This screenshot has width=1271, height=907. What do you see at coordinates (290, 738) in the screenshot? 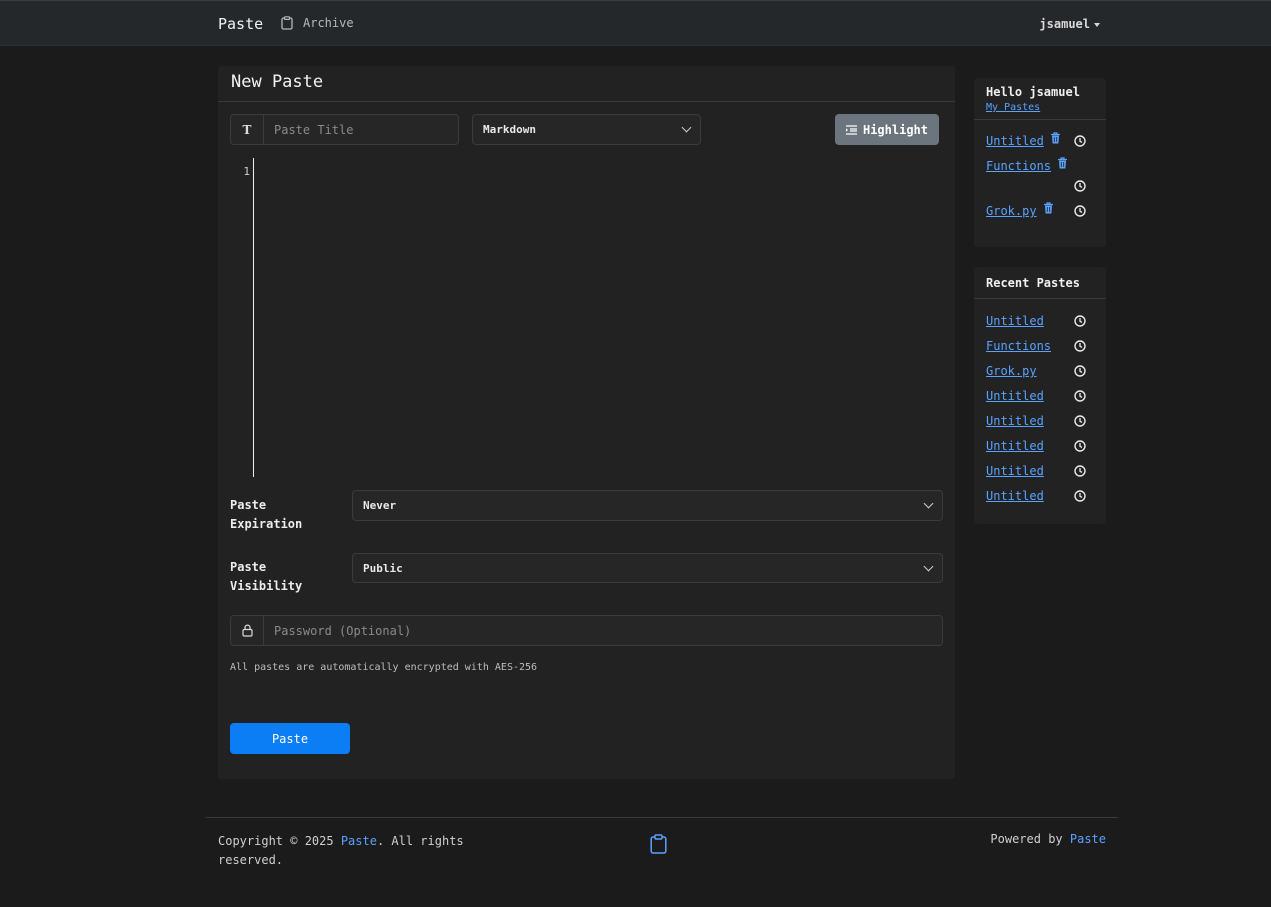
I see `paste-submit-button: Paste` at bounding box center [290, 738].